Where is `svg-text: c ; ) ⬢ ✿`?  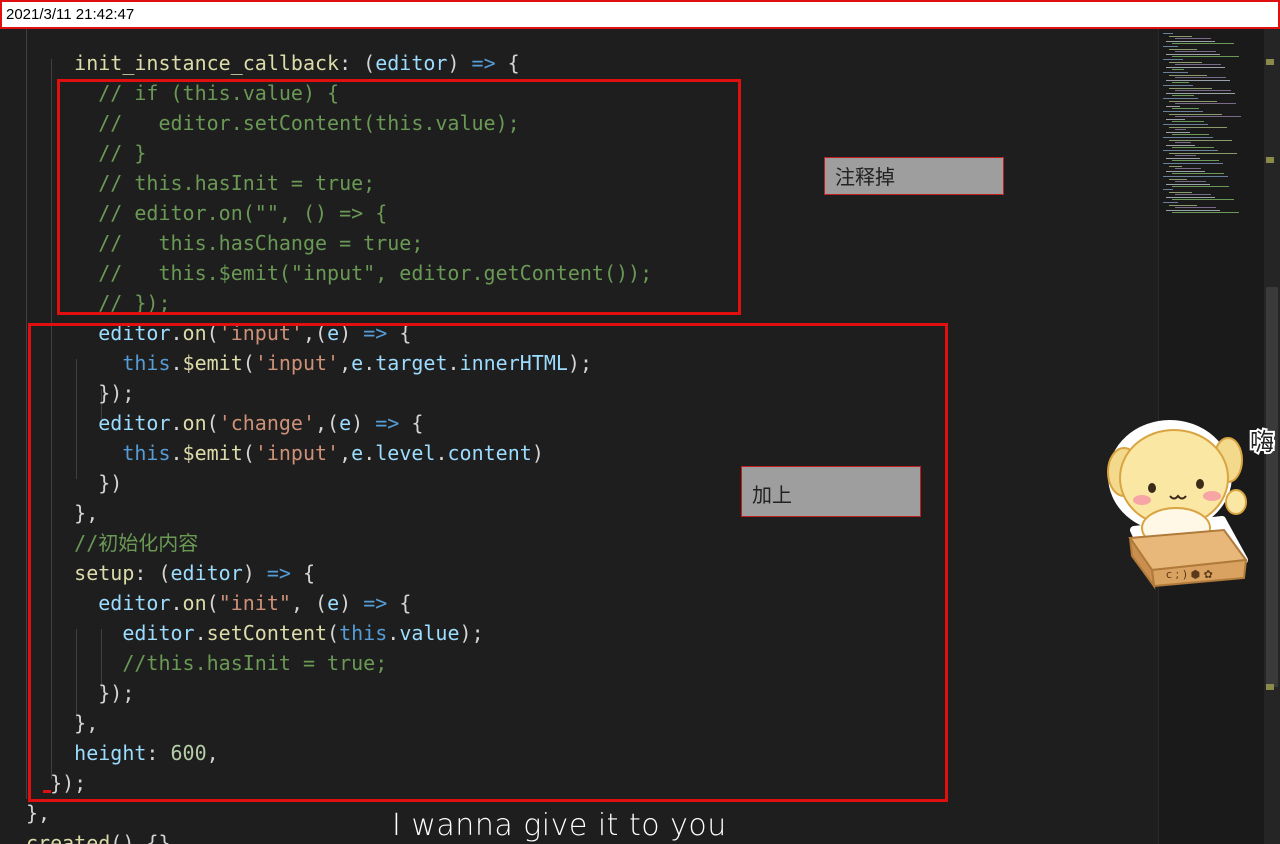 svg-text: c ; ) ⬢ ✿ is located at coordinates (1189, 574).